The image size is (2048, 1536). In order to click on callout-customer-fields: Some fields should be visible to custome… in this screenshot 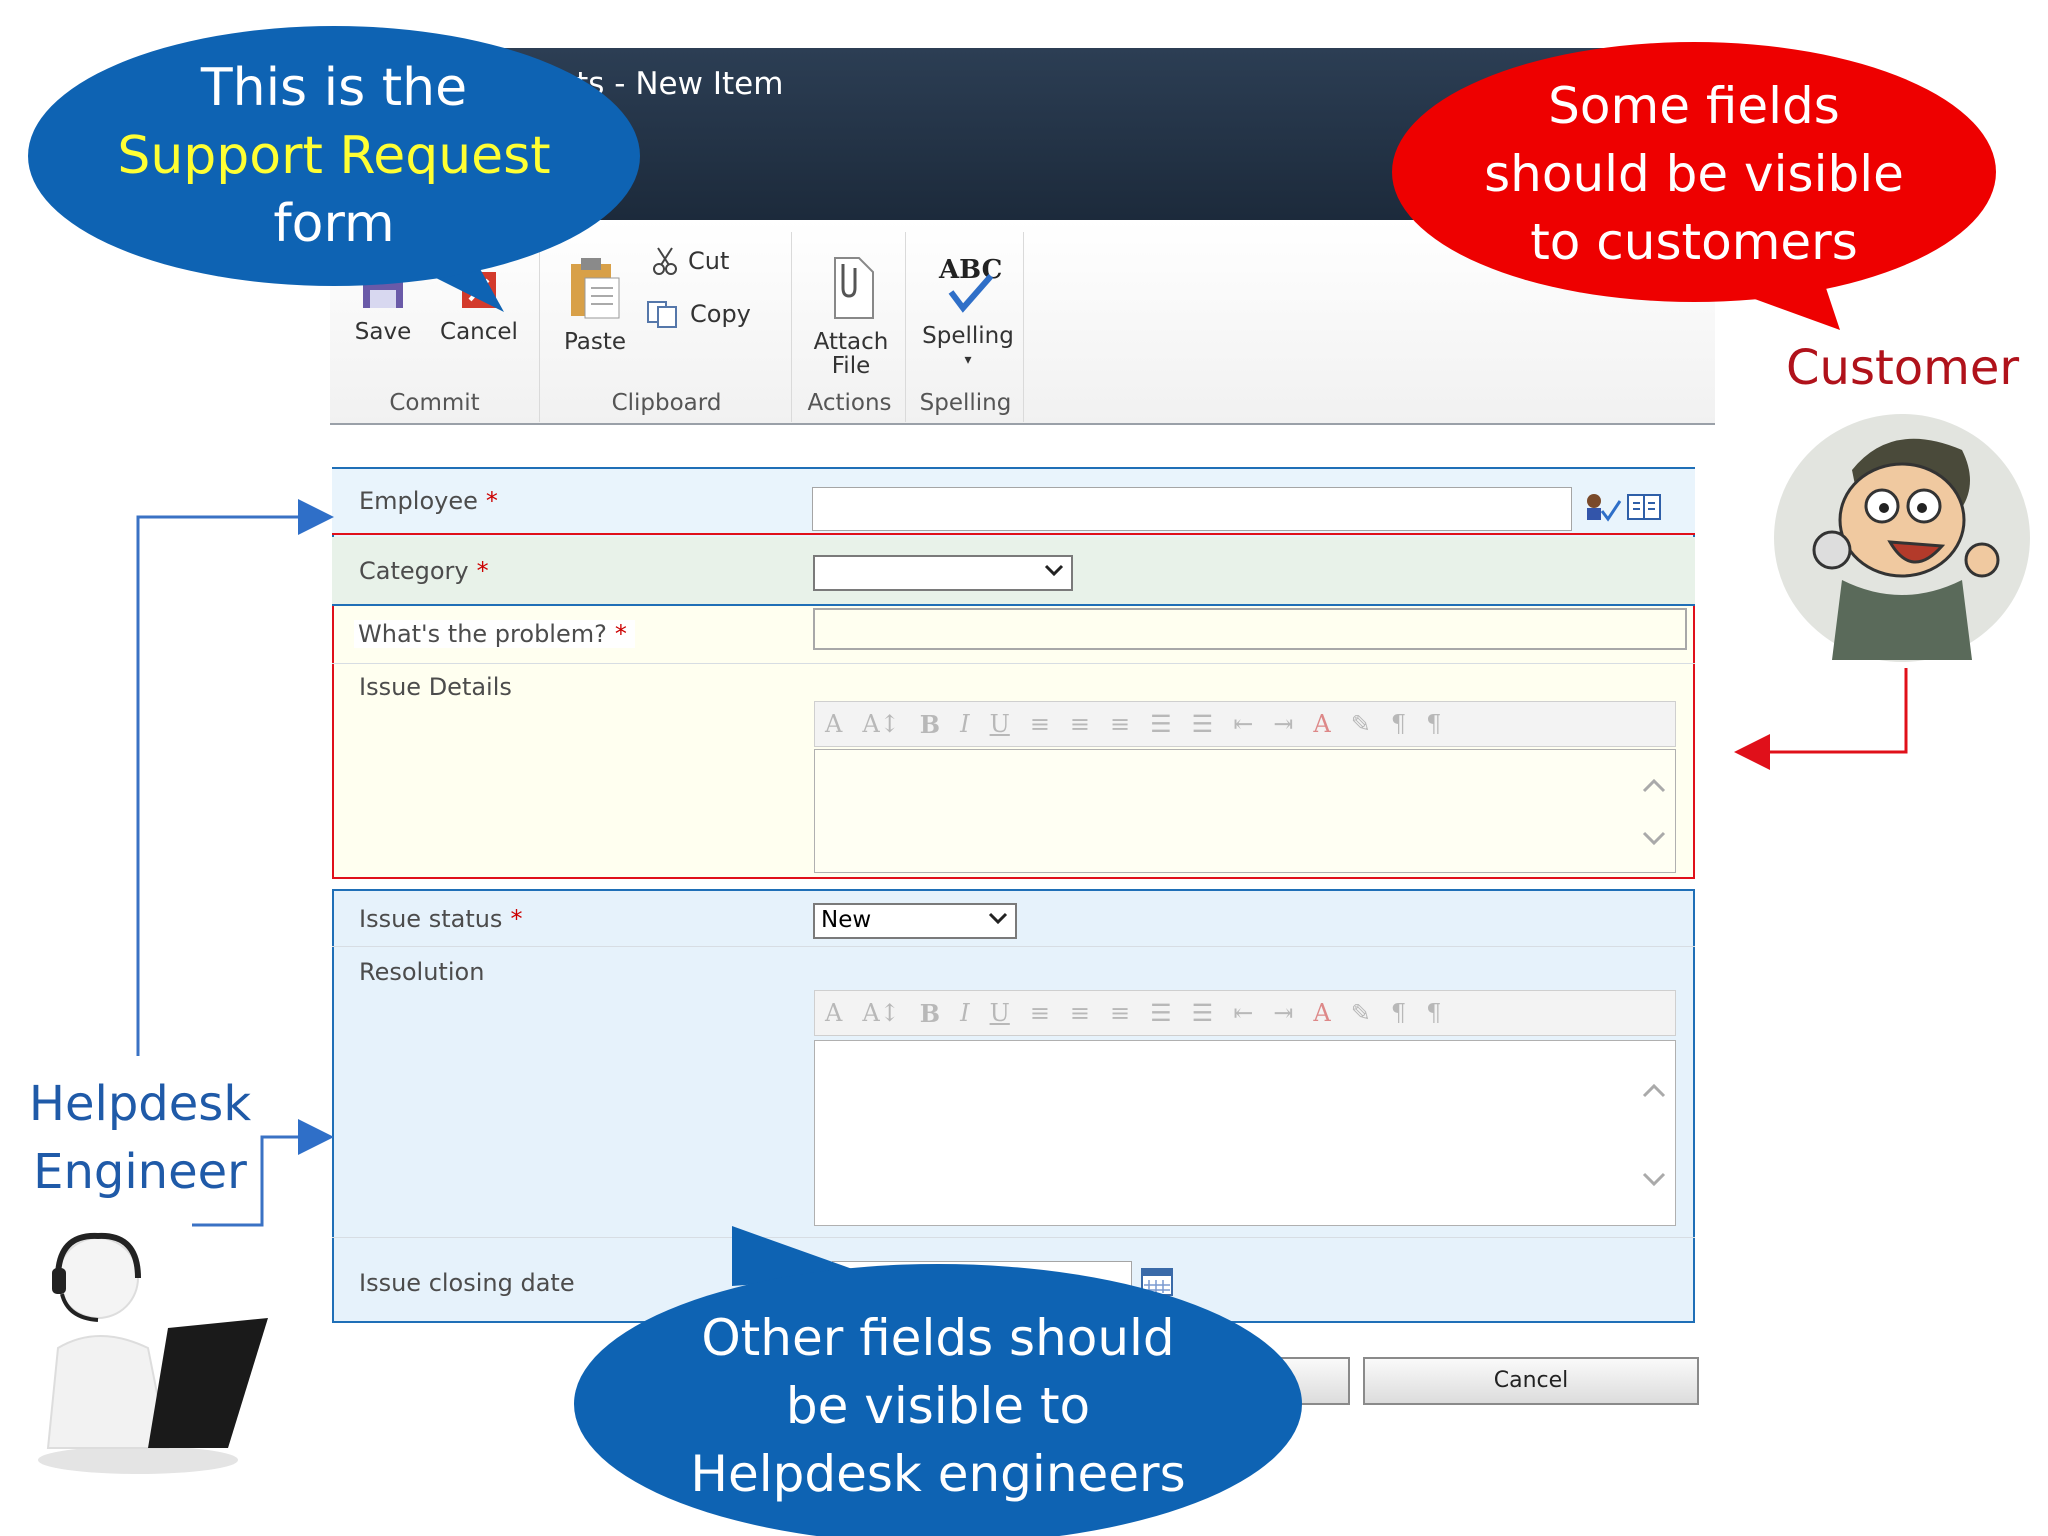, I will do `click(1694, 174)`.